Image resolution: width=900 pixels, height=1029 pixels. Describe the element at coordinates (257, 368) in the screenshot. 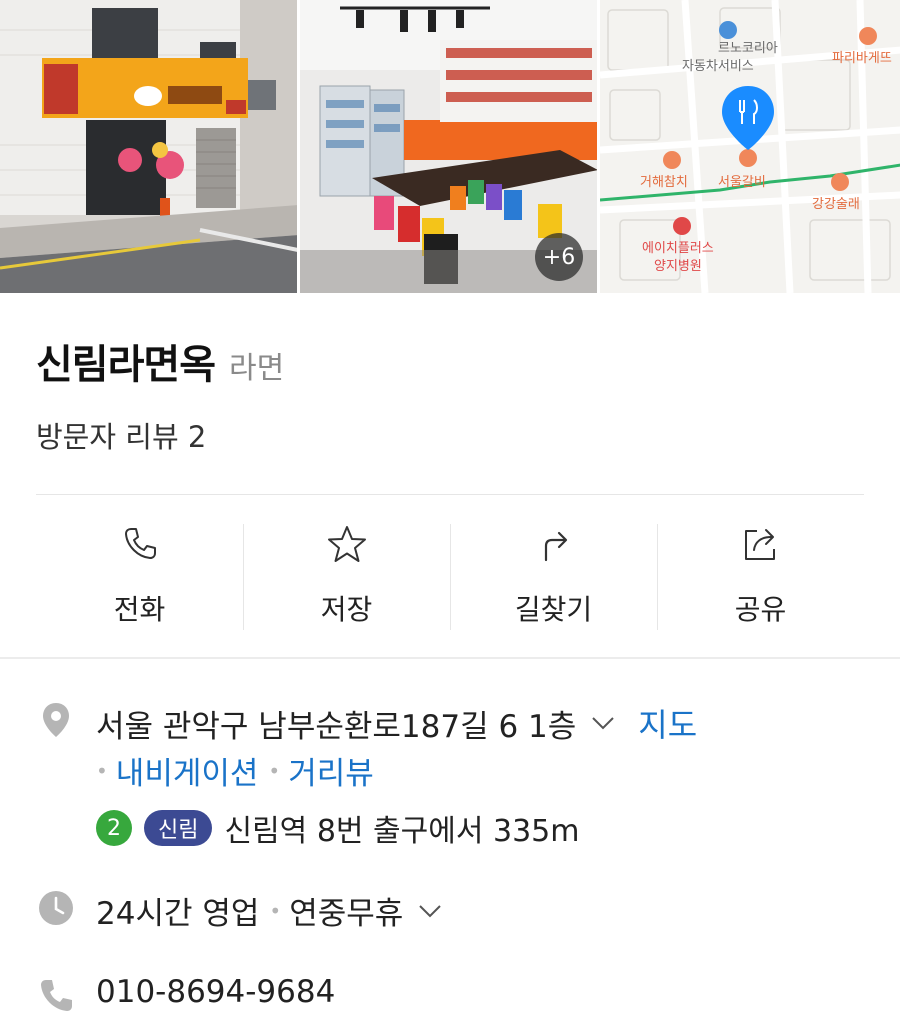

I see `place-category: 라면` at that location.